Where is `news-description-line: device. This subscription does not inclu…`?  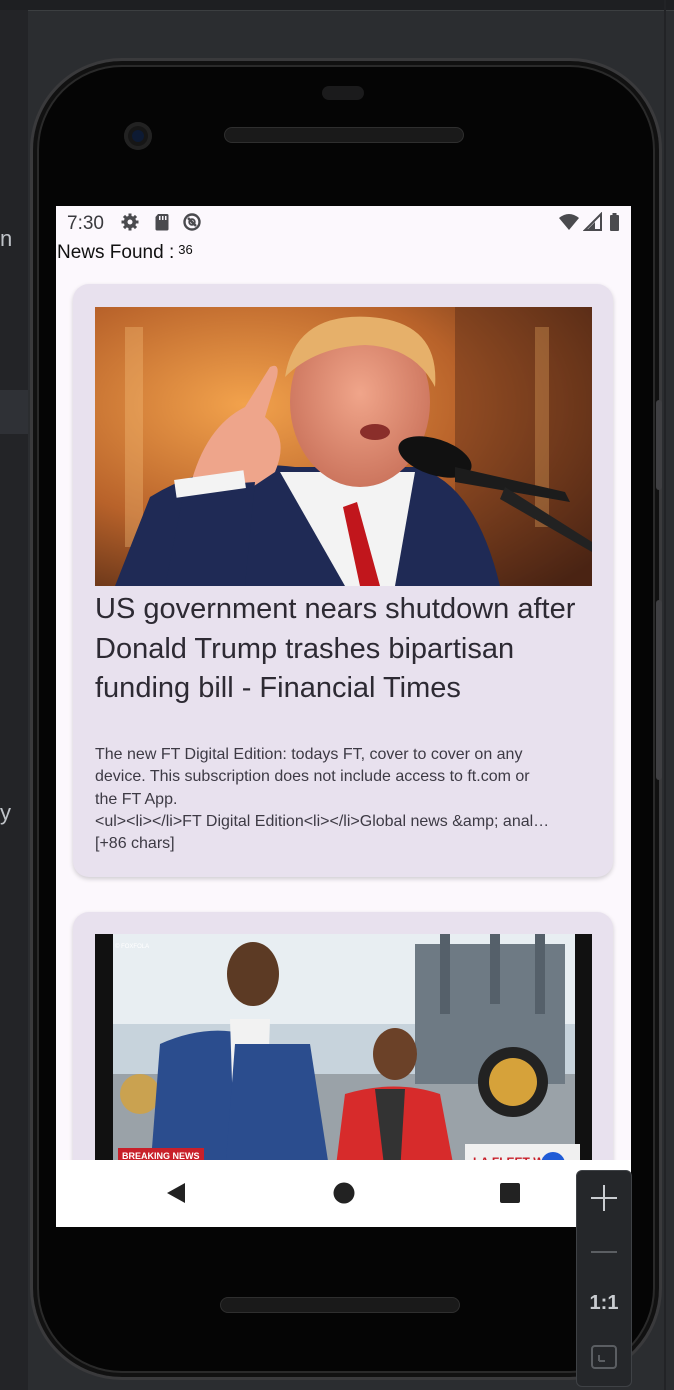
news-description-line: device. This subscription does not inclu… is located at coordinates (312, 777).